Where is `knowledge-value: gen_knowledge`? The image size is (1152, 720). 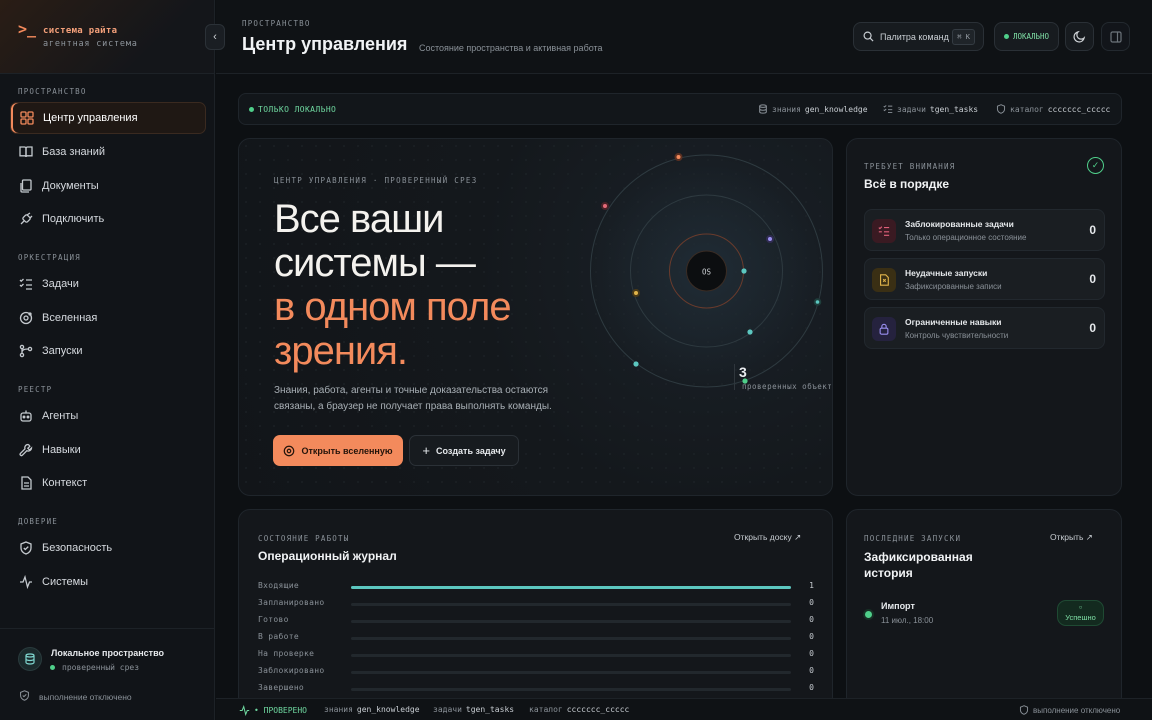
knowledge-value: gen_knowledge is located at coordinates (836, 109).